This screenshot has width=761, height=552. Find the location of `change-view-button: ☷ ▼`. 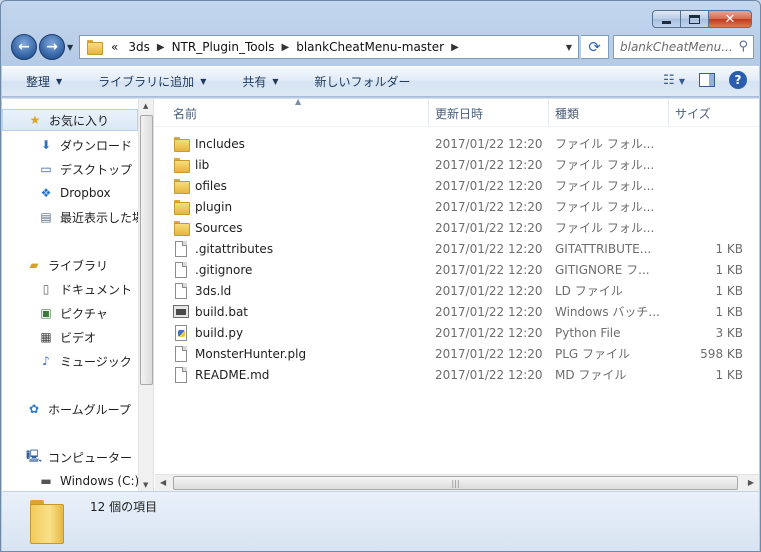

change-view-button: ☷ ▼ is located at coordinates (674, 80).